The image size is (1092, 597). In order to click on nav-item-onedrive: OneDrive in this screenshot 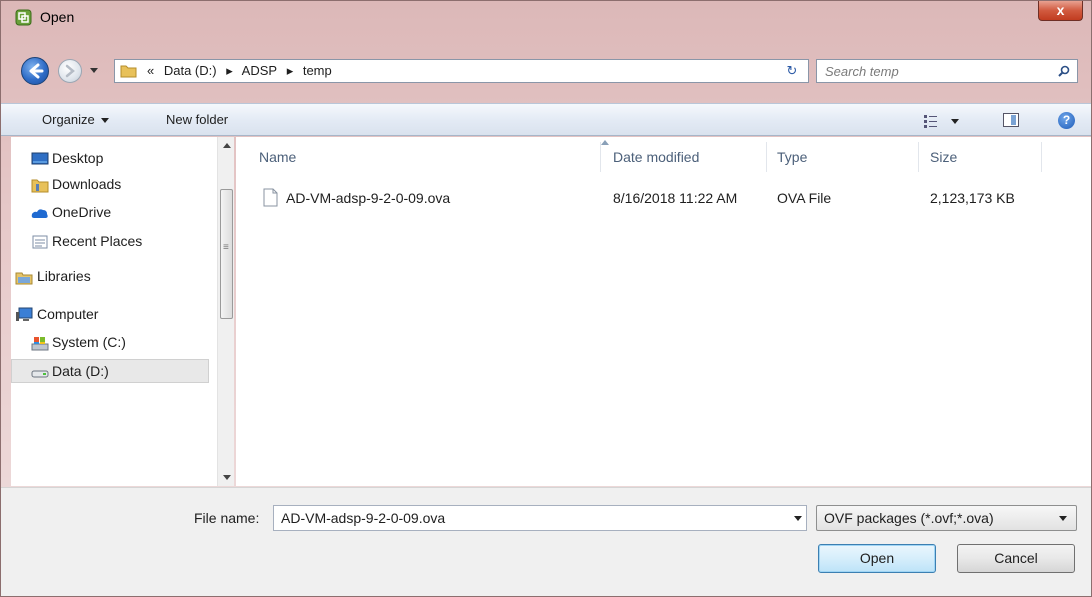, I will do `click(110, 213)`.